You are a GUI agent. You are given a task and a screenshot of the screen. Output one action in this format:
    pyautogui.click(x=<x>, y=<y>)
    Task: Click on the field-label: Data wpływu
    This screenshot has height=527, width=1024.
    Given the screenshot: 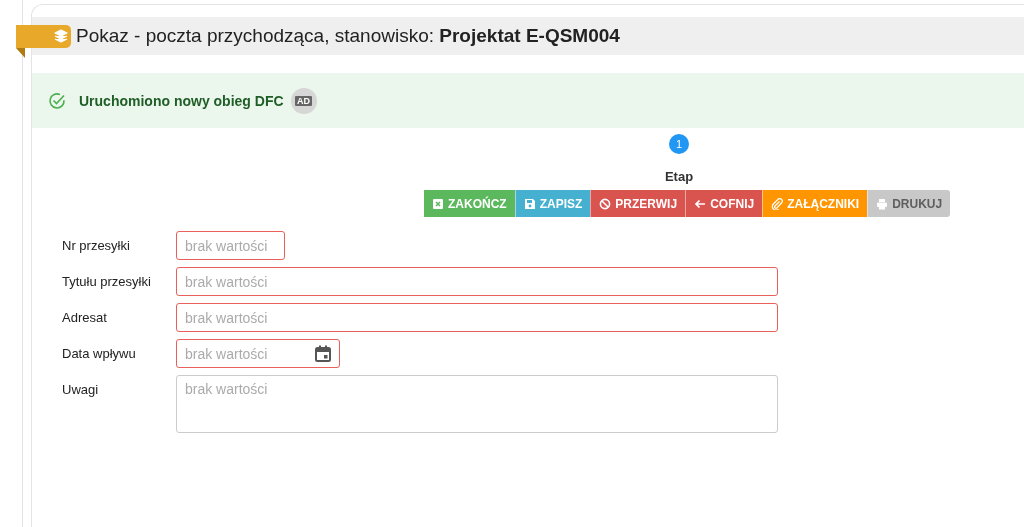 What is the action you would take?
    pyautogui.click(x=99, y=354)
    